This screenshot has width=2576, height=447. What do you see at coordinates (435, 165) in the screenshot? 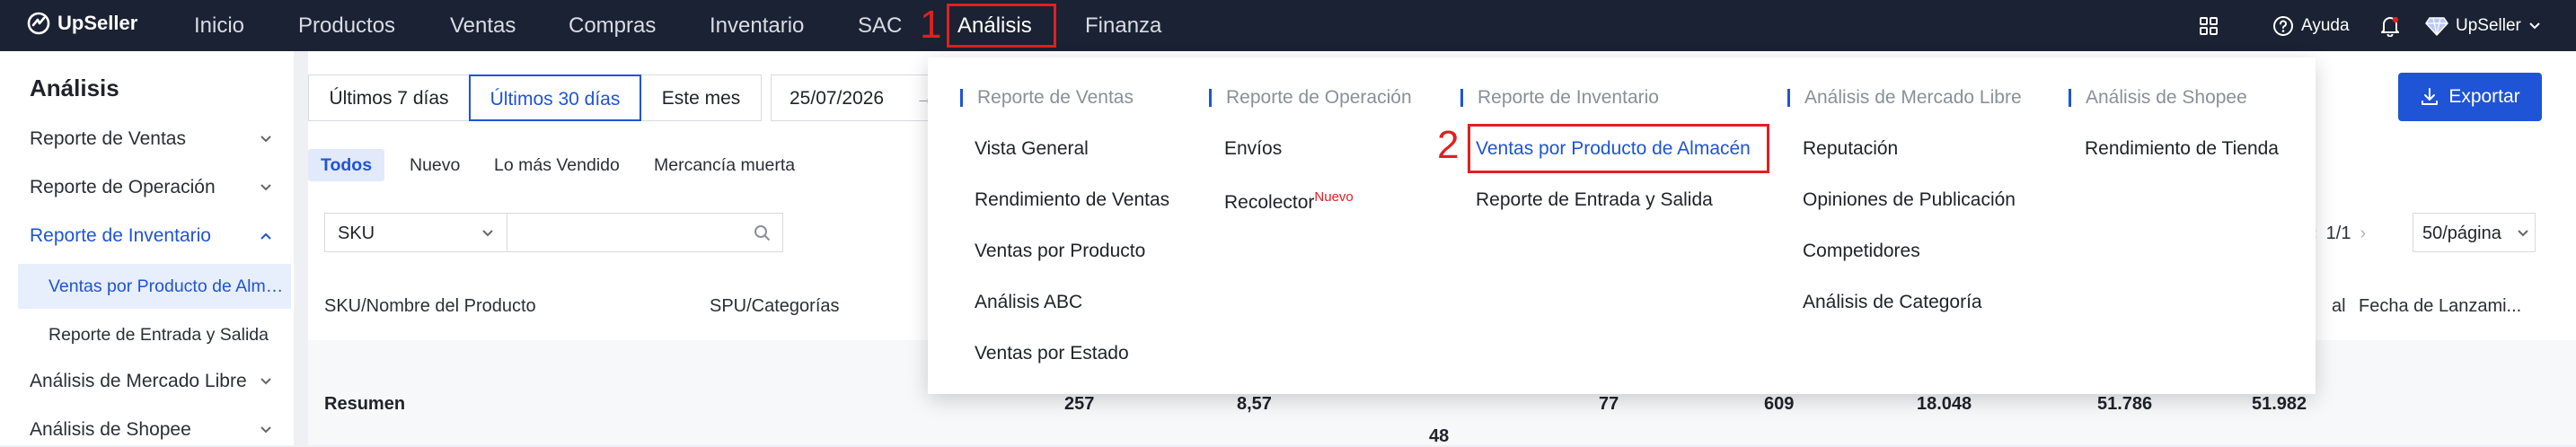
I see `filter-chip-nuevo: Nuevo` at bounding box center [435, 165].